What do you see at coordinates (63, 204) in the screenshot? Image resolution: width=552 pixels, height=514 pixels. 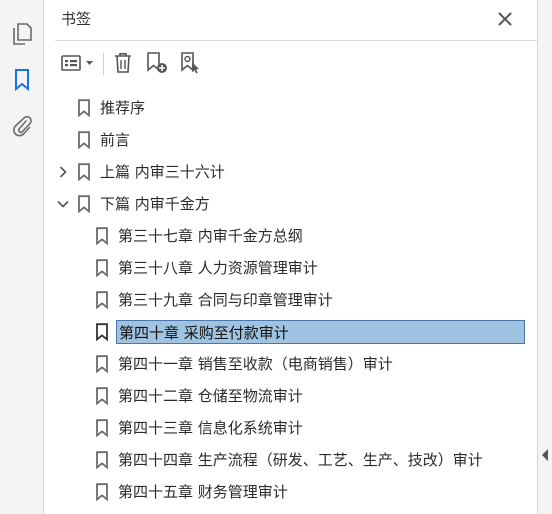 I see `chevron-down-icon` at bounding box center [63, 204].